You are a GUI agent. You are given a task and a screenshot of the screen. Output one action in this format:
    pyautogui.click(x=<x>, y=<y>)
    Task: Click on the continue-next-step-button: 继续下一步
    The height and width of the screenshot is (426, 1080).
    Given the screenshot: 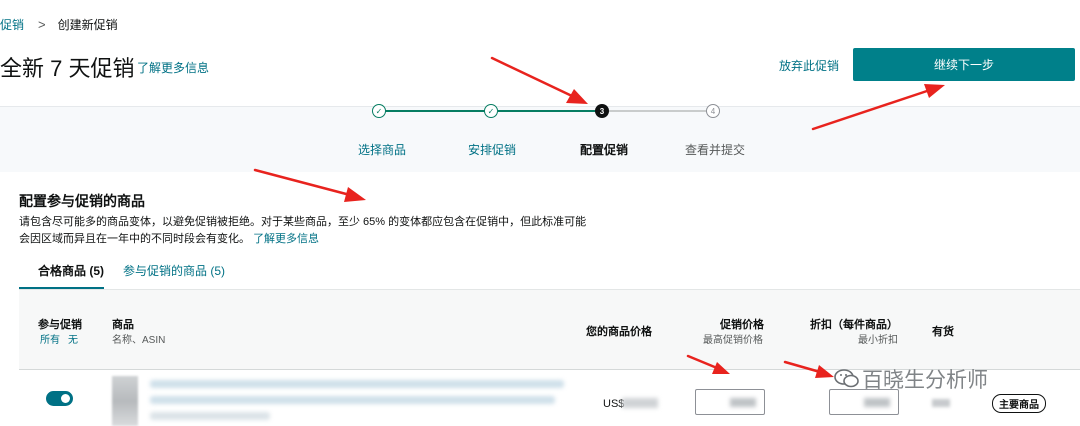 What is the action you would take?
    pyautogui.click(x=964, y=64)
    